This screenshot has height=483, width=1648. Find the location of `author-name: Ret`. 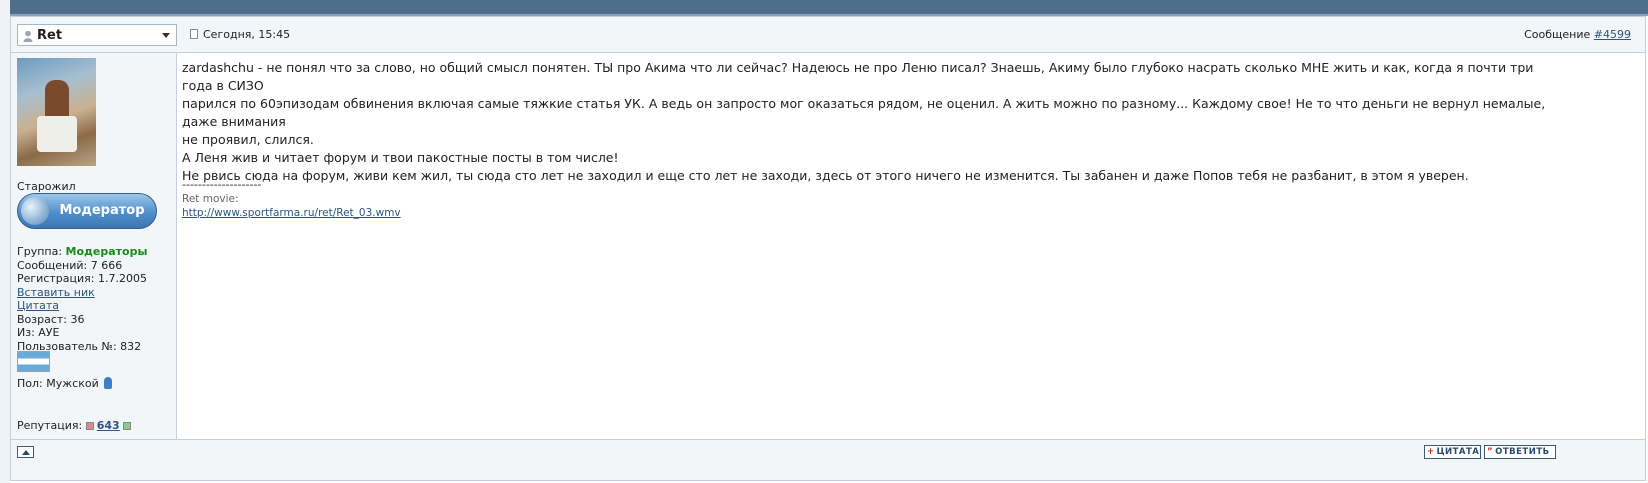

author-name: Ret is located at coordinates (50, 35).